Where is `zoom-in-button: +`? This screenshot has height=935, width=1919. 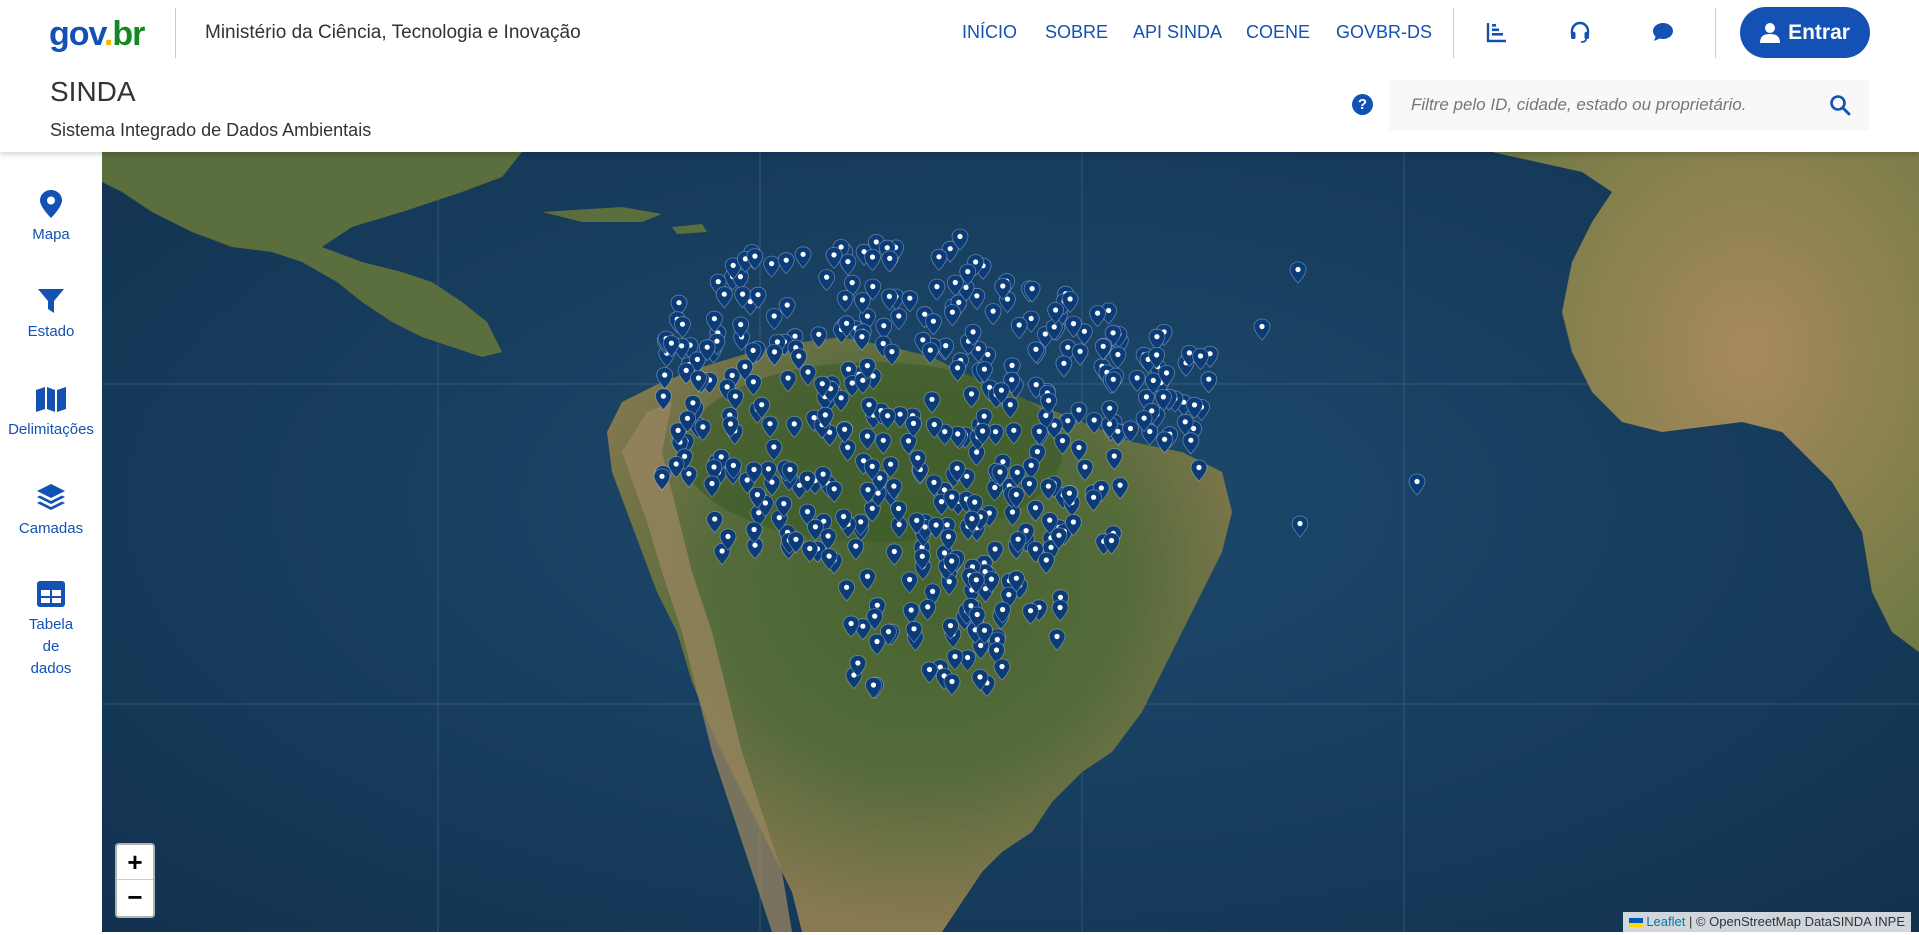 zoom-in-button: + is located at coordinates (135, 862).